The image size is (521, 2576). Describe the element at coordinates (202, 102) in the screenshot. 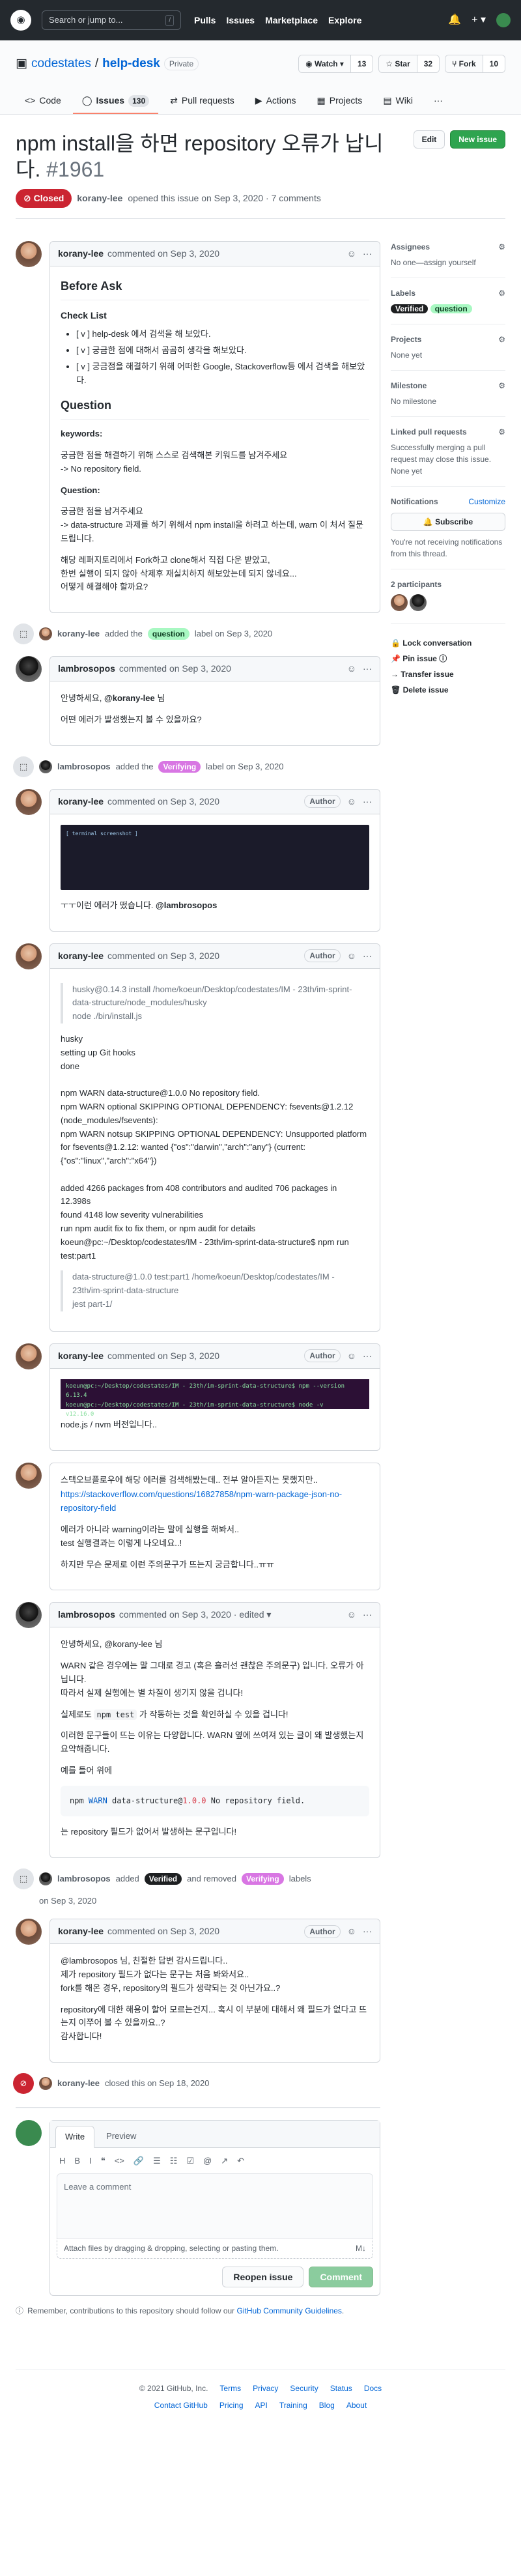

I see `tab-pull-requests: ⇄ Pull requests` at that location.